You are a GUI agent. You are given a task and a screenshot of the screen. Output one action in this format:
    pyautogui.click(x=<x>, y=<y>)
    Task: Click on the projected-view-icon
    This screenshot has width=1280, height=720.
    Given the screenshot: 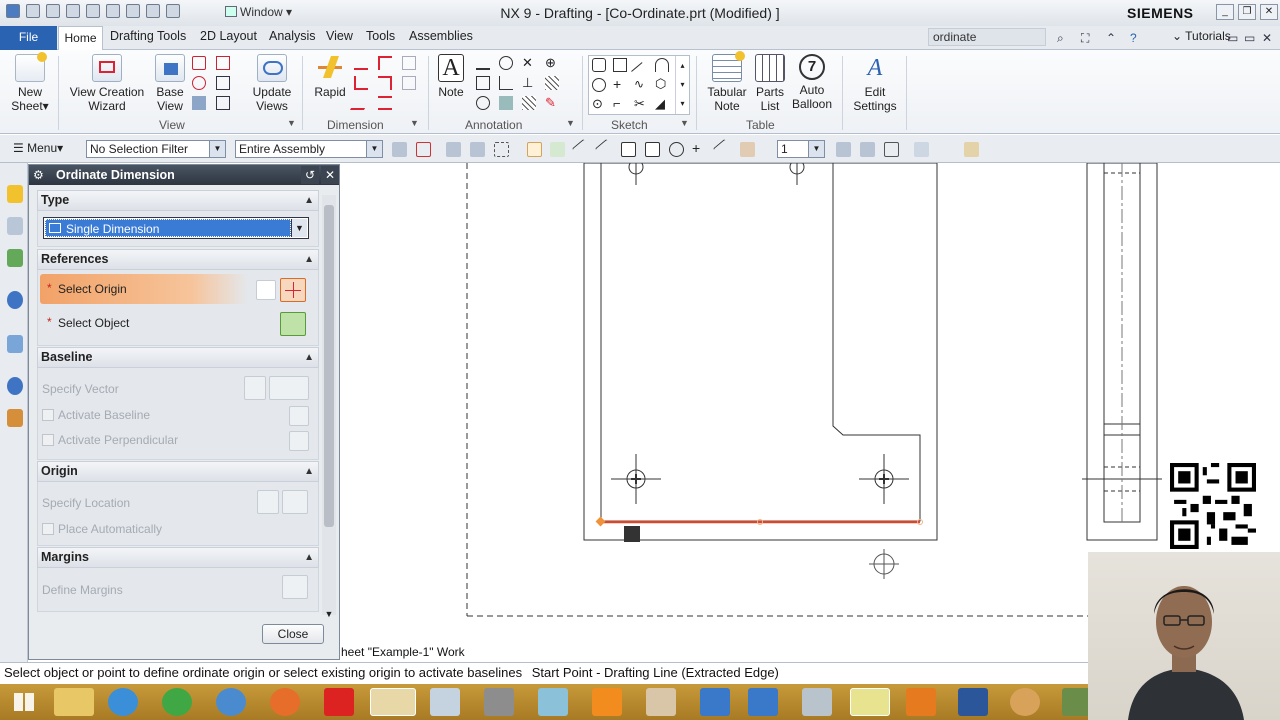 What is the action you would take?
    pyautogui.click(x=199, y=63)
    